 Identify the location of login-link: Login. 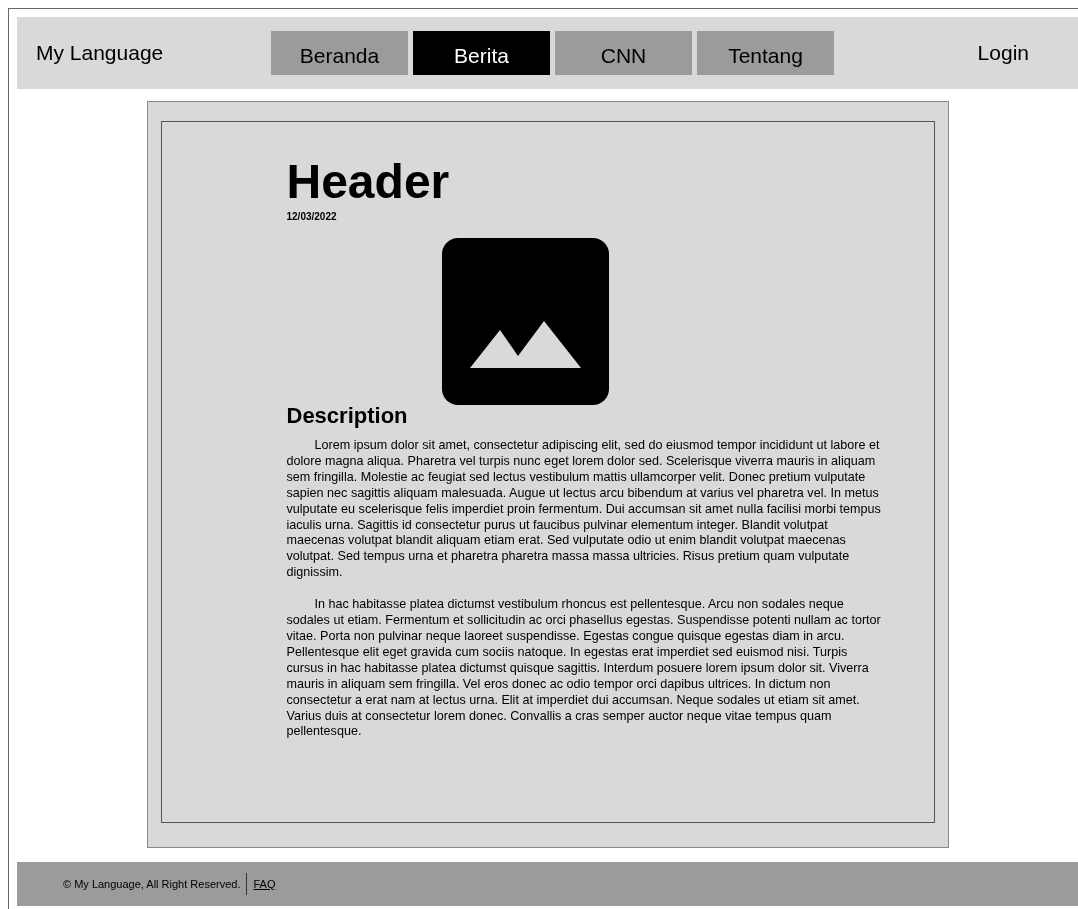
(1003, 53).